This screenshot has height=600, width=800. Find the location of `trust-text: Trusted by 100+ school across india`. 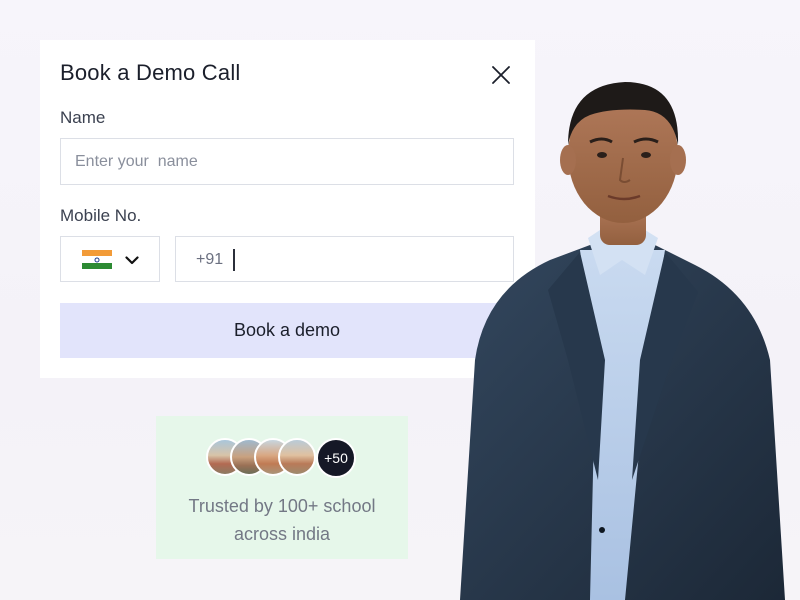

trust-text: Trusted by 100+ school across india is located at coordinates (282, 520).